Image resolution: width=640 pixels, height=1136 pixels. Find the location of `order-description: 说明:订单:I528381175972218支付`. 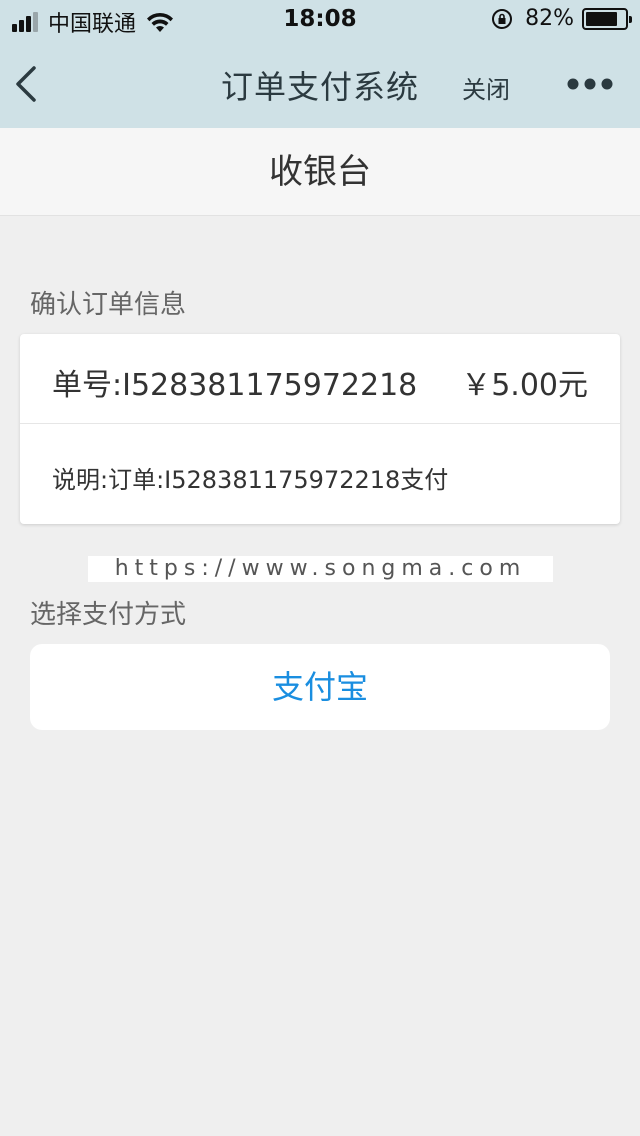

order-description: 说明:订单:I528381175972218支付 is located at coordinates (250, 480).